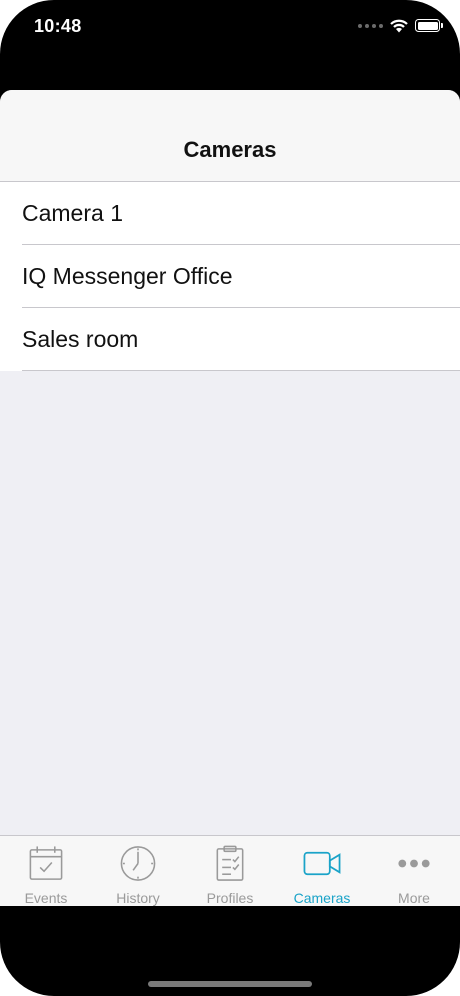 The width and height of the screenshot is (460, 996). Describe the element at coordinates (322, 898) in the screenshot. I see `tab-label: Cameras` at that location.